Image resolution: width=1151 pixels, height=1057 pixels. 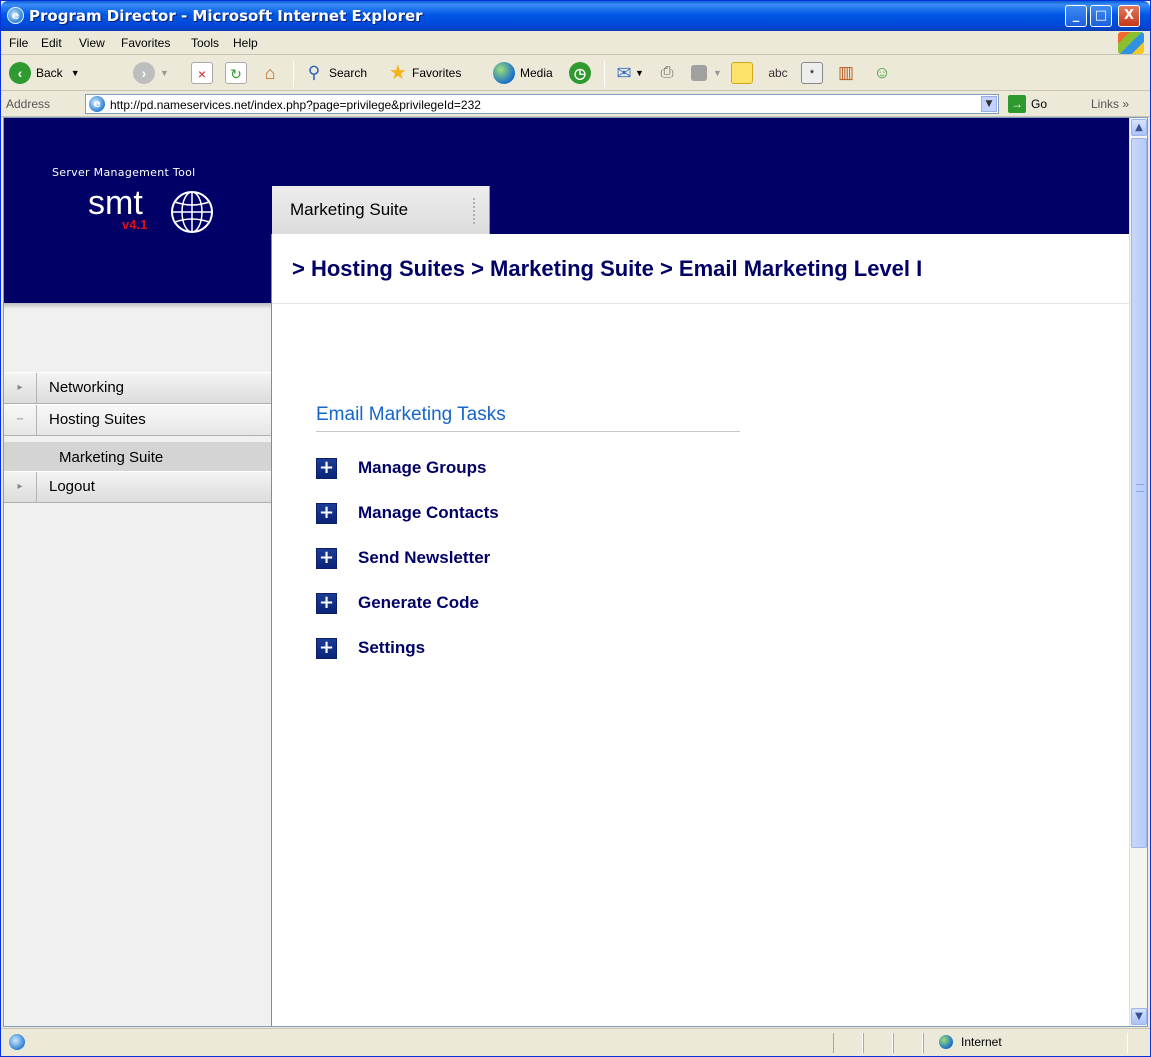 What do you see at coordinates (989, 104) in the screenshot?
I see `address-dropdown-icon: ▼` at bounding box center [989, 104].